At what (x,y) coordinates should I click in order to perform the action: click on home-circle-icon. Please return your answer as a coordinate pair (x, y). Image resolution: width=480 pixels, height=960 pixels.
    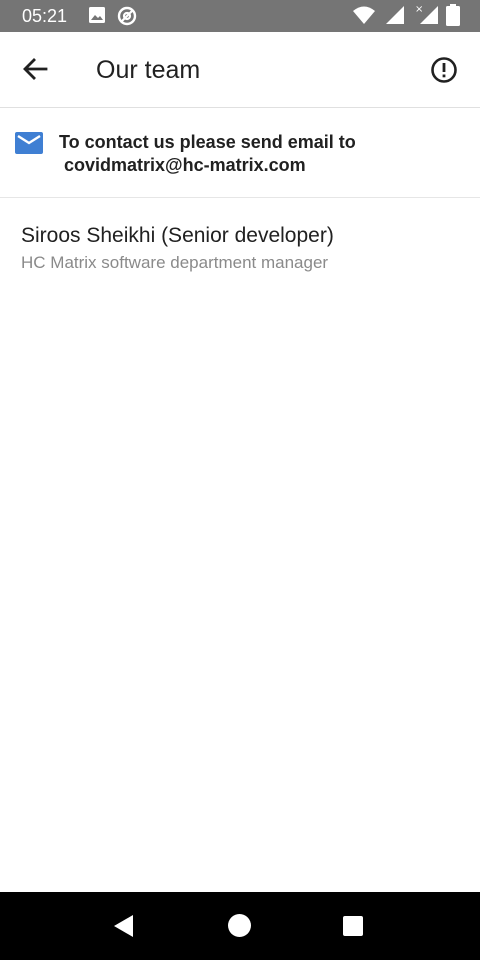
    Looking at the image, I should click on (239, 925).